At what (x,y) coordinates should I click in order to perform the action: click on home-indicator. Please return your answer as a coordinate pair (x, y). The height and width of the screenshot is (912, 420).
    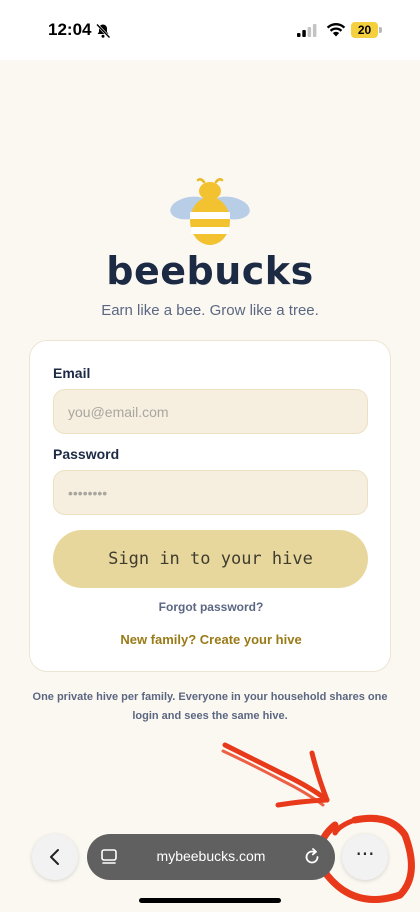
    Looking at the image, I should click on (210, 900).